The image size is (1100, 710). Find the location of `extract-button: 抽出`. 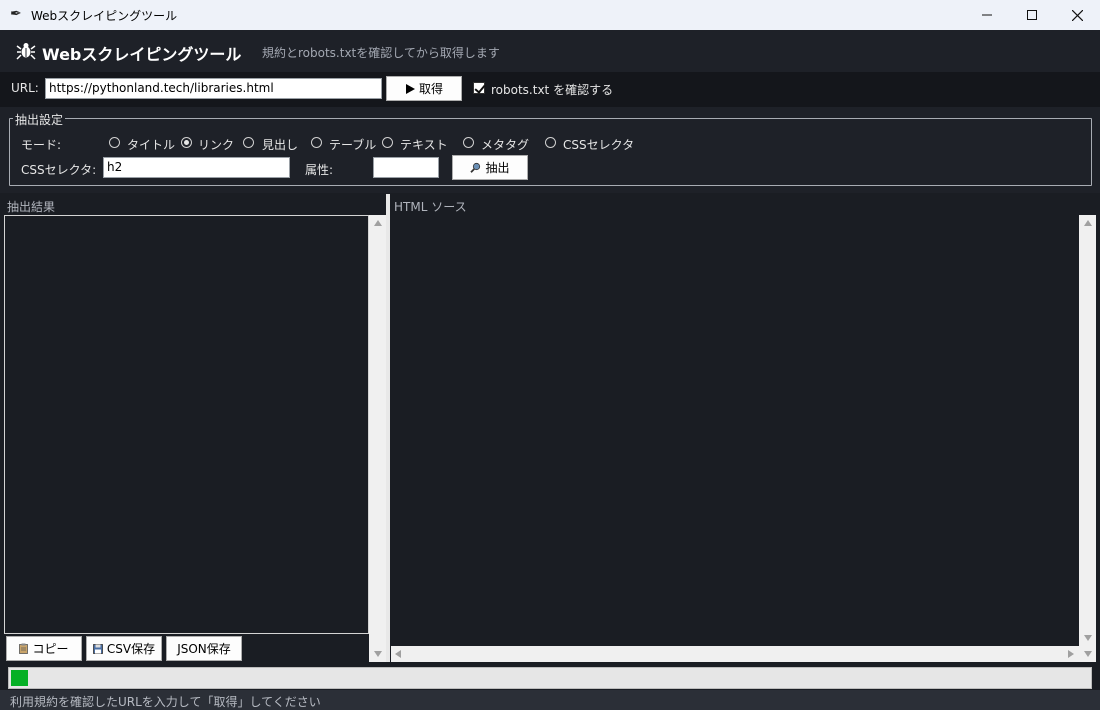

extract-button: 抽出 is located at coordinates (490, 167).